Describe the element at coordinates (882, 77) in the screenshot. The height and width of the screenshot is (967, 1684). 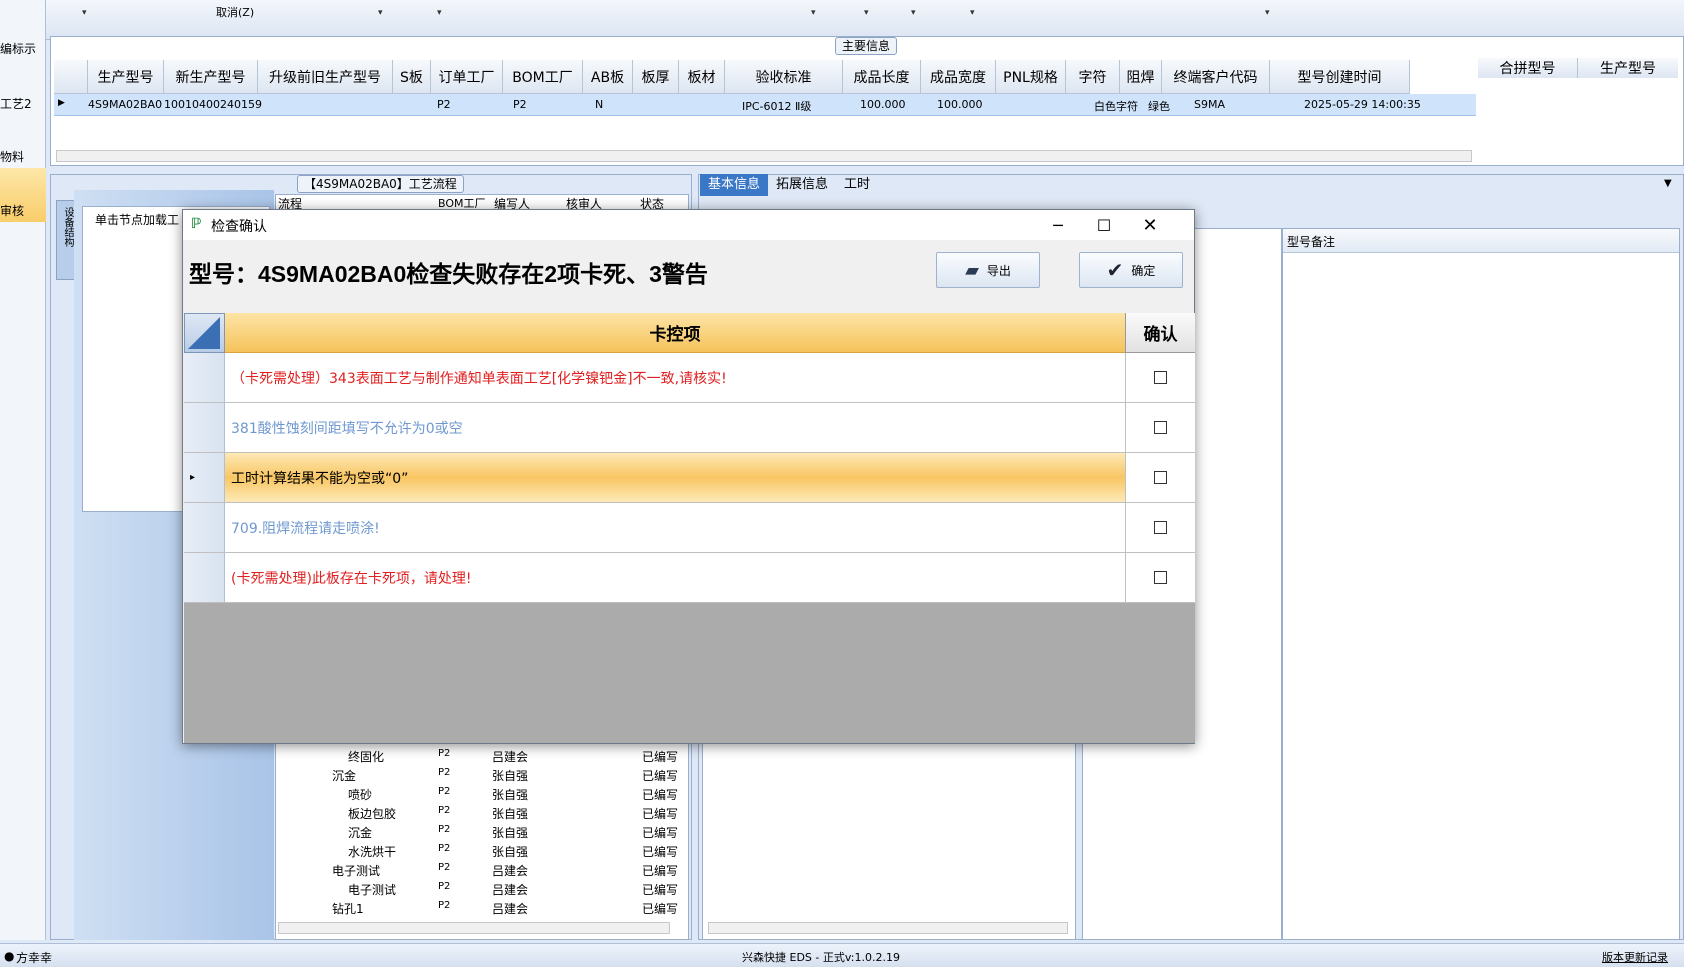
I see `grid-column-header: 成品长度` at that location.